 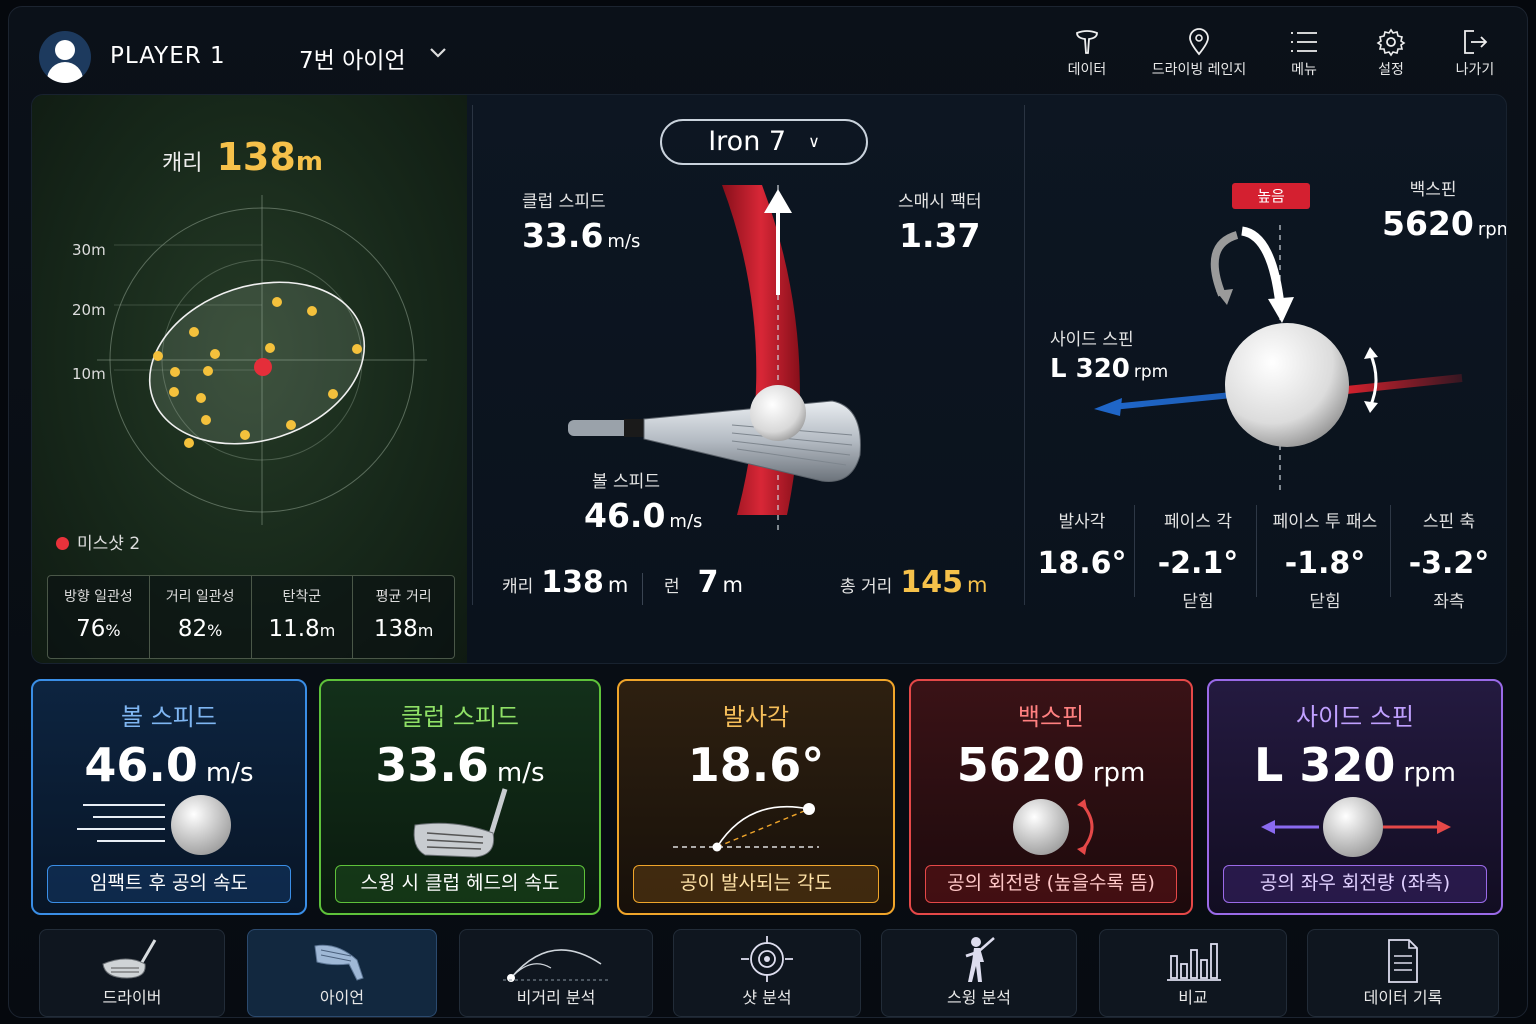 I want to click on bottom-nav-distance: 비거리 분석, so click(x=556, y=973).